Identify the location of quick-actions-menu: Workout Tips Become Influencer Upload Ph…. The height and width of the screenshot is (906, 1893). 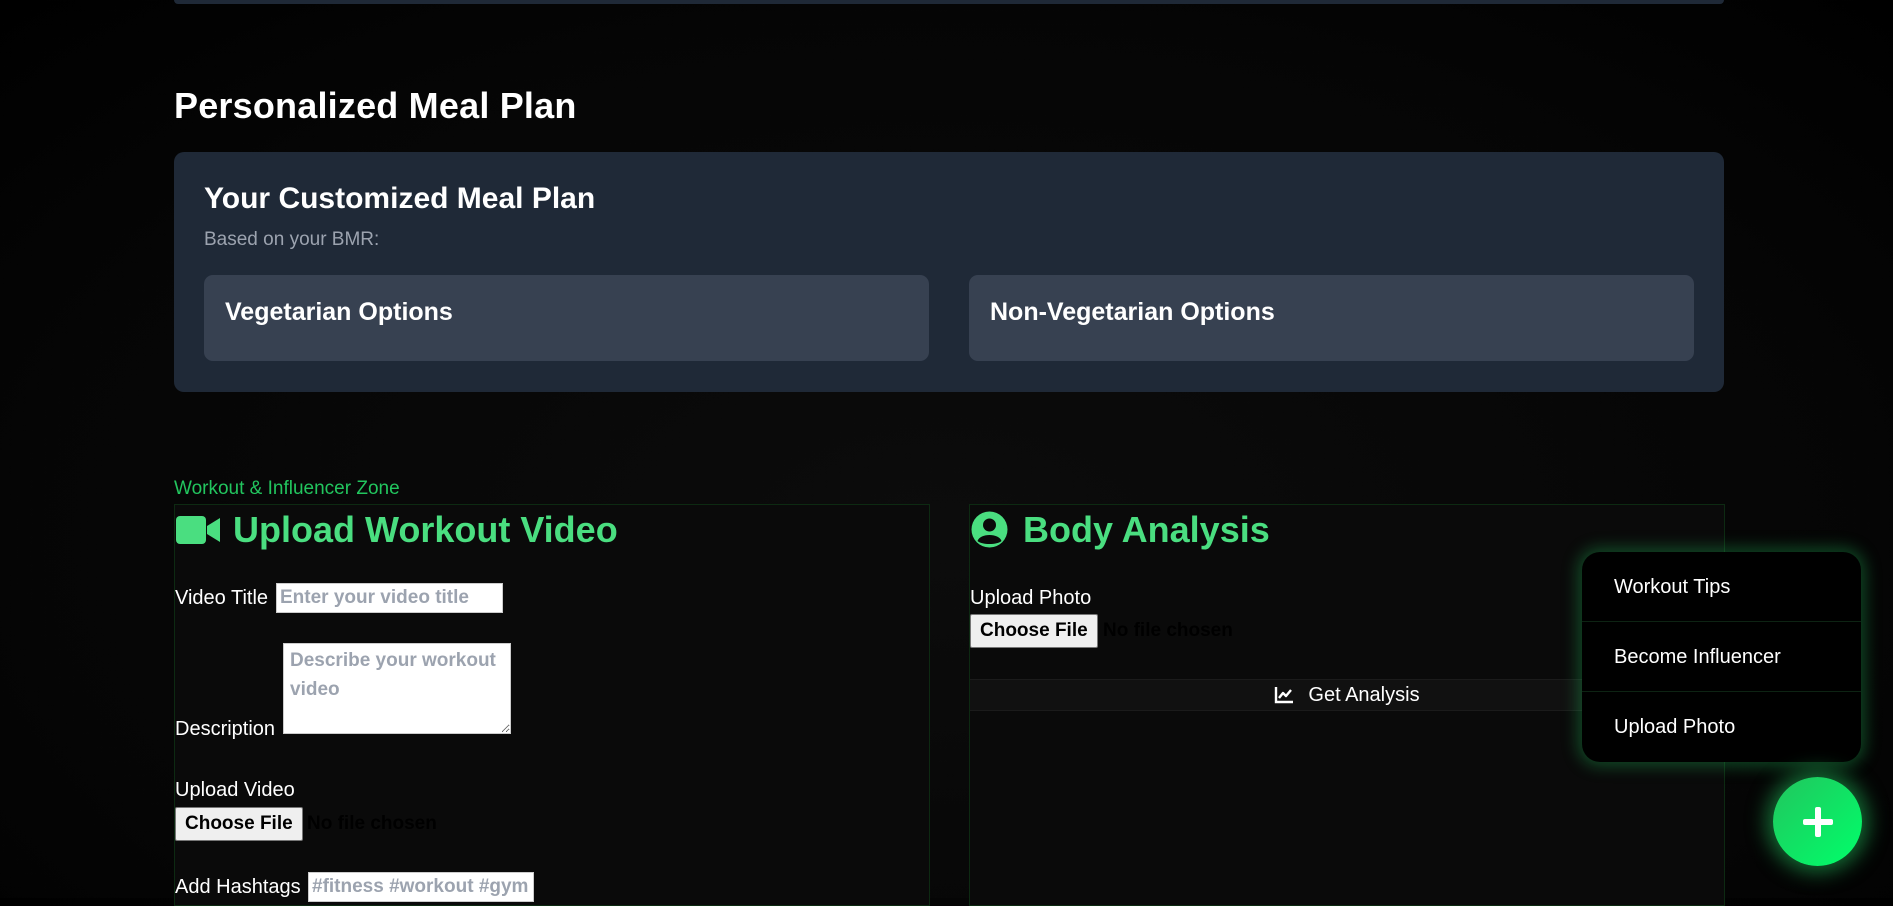
(1721, 657).